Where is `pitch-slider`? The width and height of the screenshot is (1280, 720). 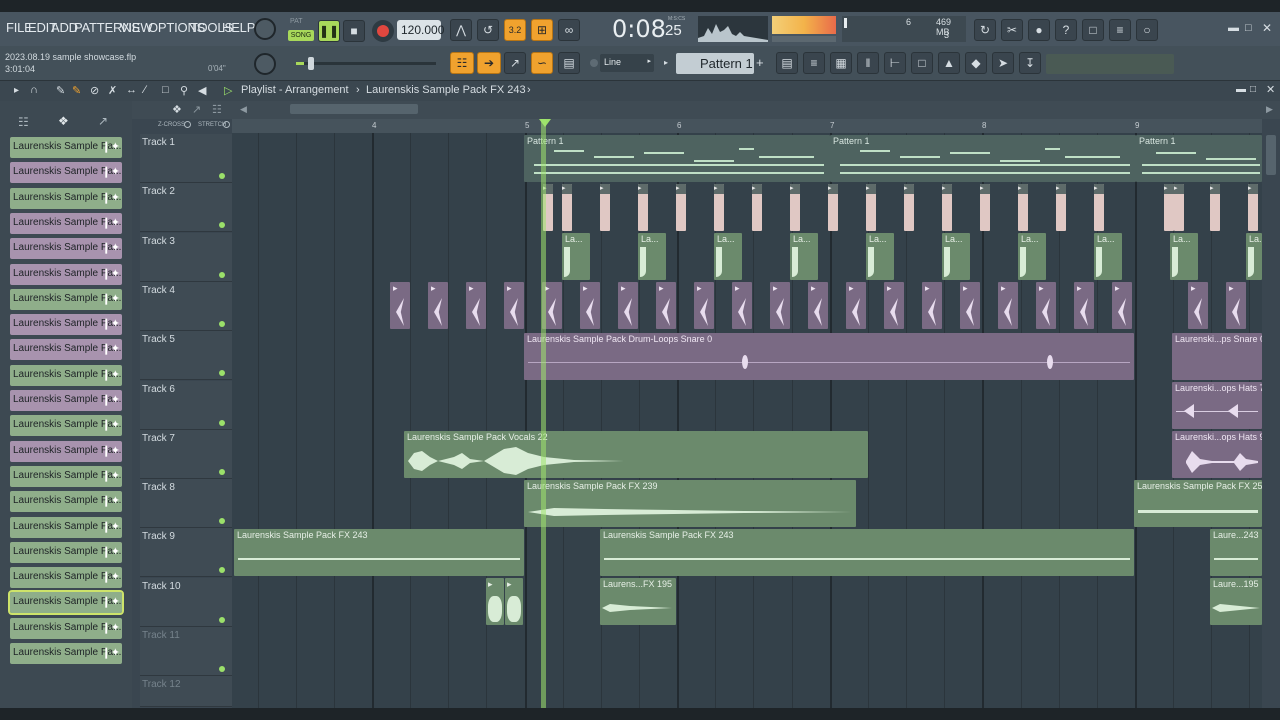 pitch-slider is located at coordinates (366, 63).